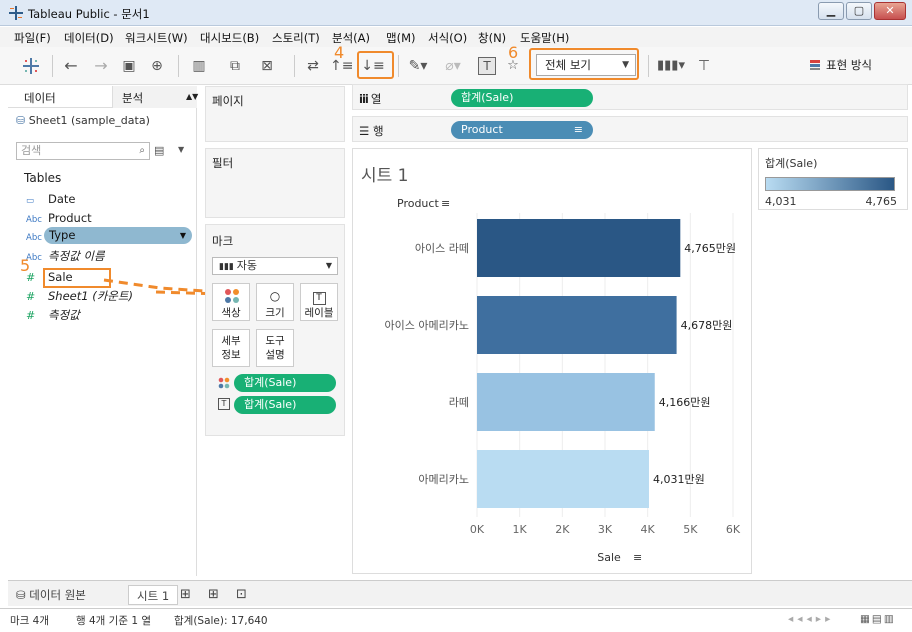 The width and height of the screenshot is (912, 632). What do you see at coordinates (791, 163) in the screenshot?
I see `legend-title: 합계(Sale)` at bounding box center [791, 163].